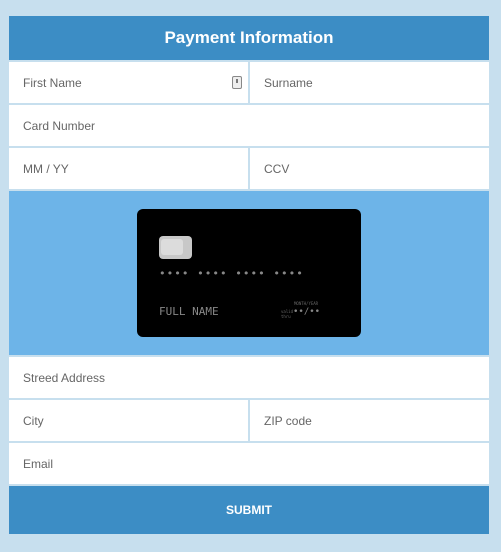  I want to click on city-input, so click(135, 420).